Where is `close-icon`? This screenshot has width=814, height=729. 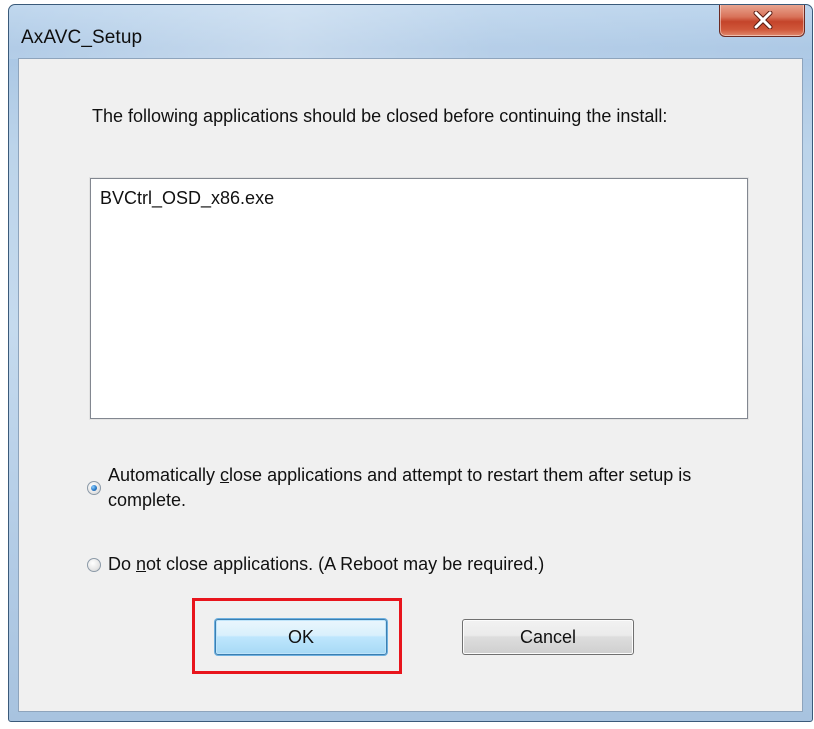
close-icon is located at coordinates (763, 20).